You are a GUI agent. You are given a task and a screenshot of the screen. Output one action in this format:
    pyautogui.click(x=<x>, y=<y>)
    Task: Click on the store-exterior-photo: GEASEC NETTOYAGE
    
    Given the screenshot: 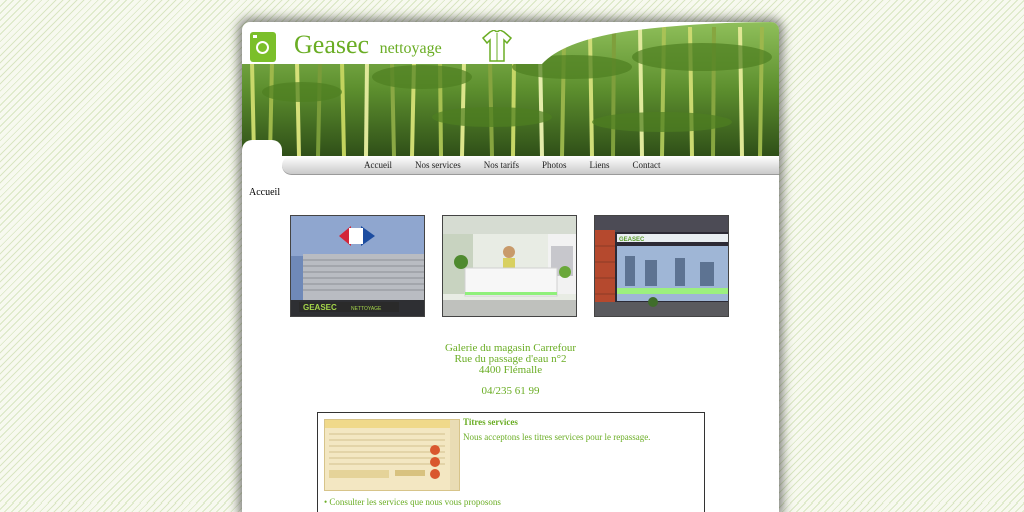 What is the action you would take?
    pyautogui.click(x=357, y=266)
    